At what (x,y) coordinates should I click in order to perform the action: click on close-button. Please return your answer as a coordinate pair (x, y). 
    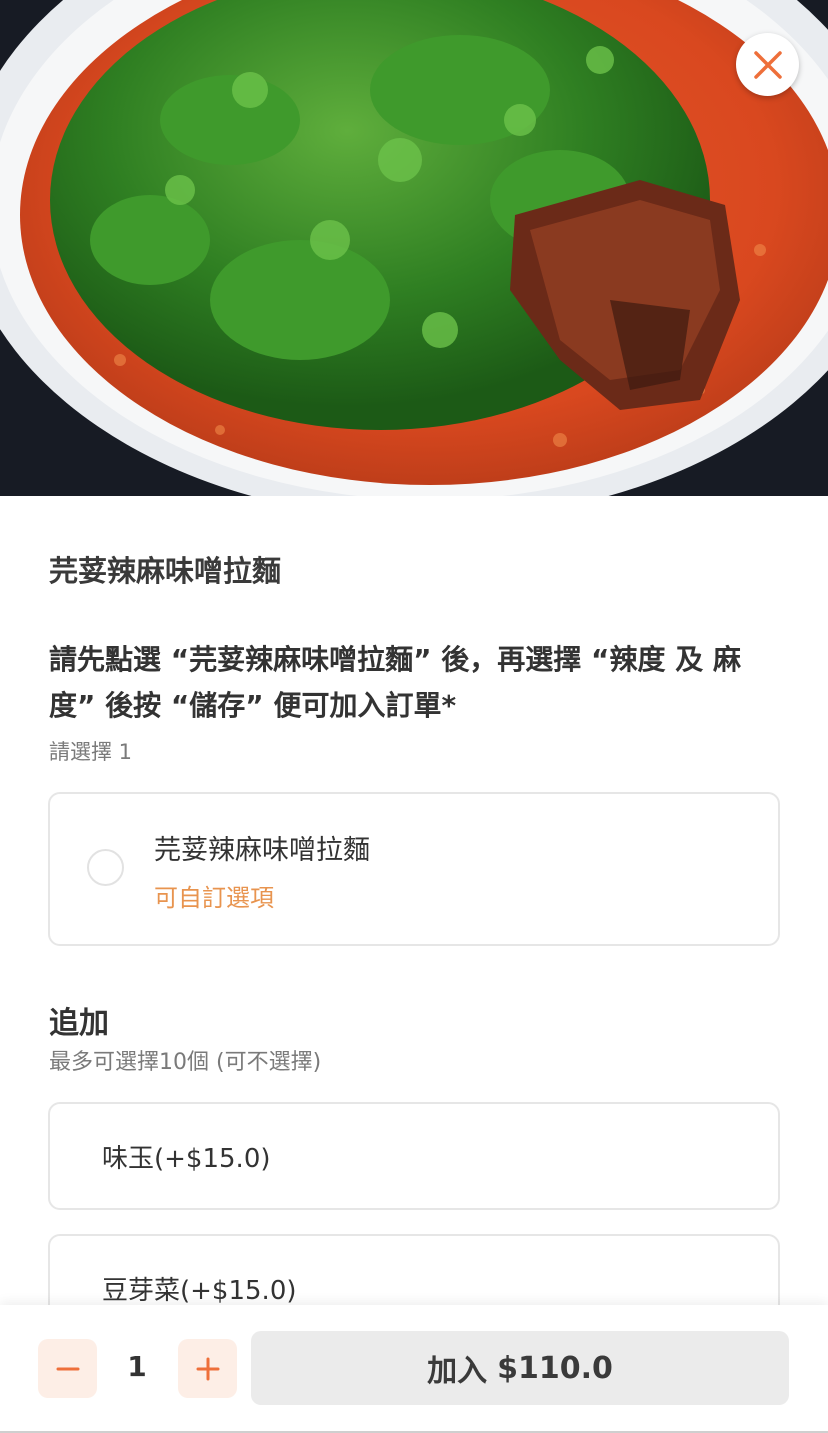
    Looking at the image, I should click on (767, 64).